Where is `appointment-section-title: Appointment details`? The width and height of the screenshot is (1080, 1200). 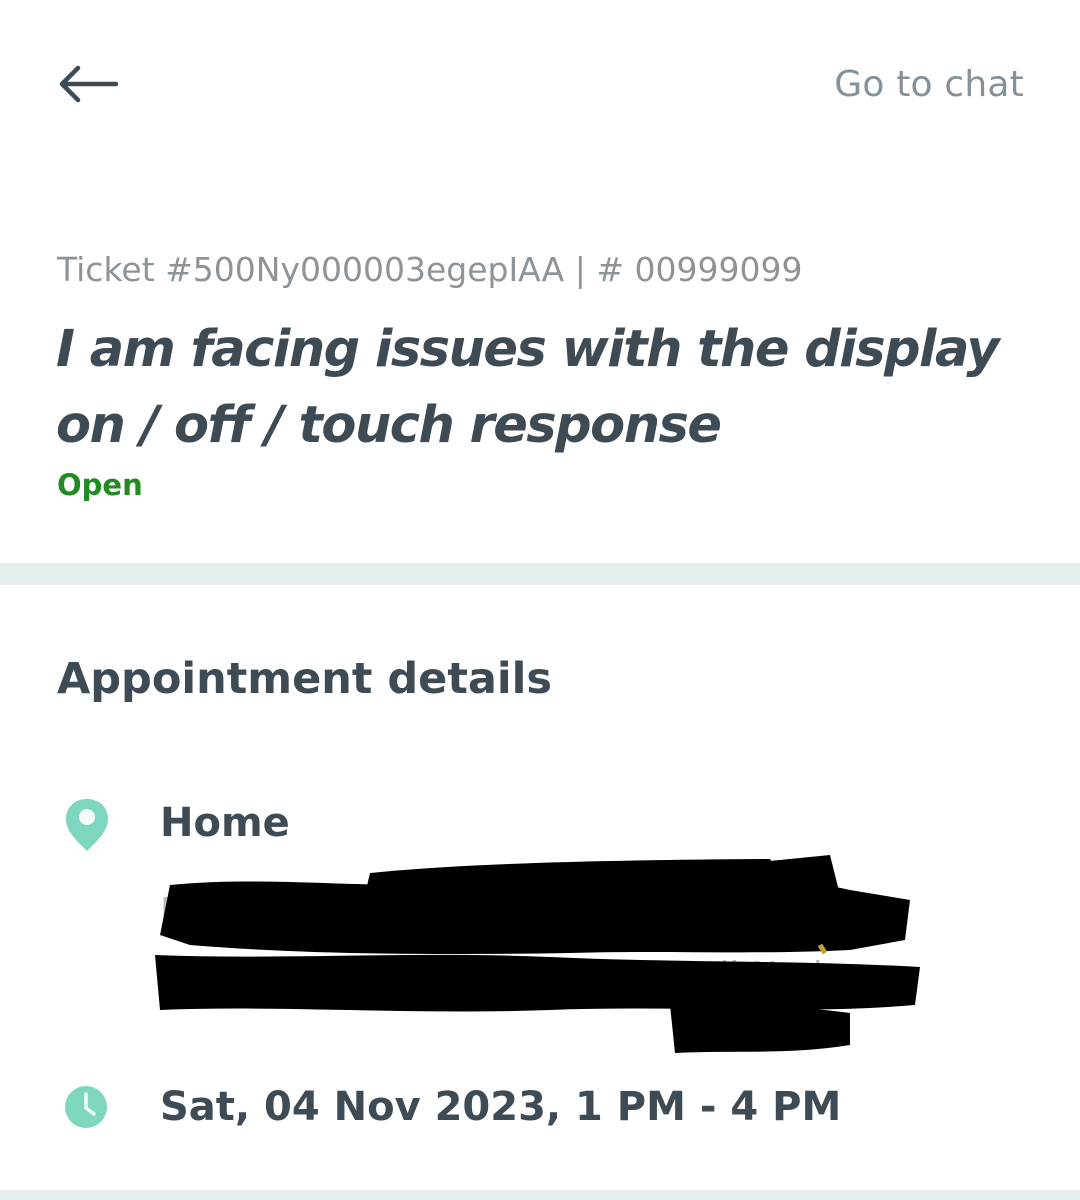
appointment-section-title: Appointment details is located at coordinates (304, 679).